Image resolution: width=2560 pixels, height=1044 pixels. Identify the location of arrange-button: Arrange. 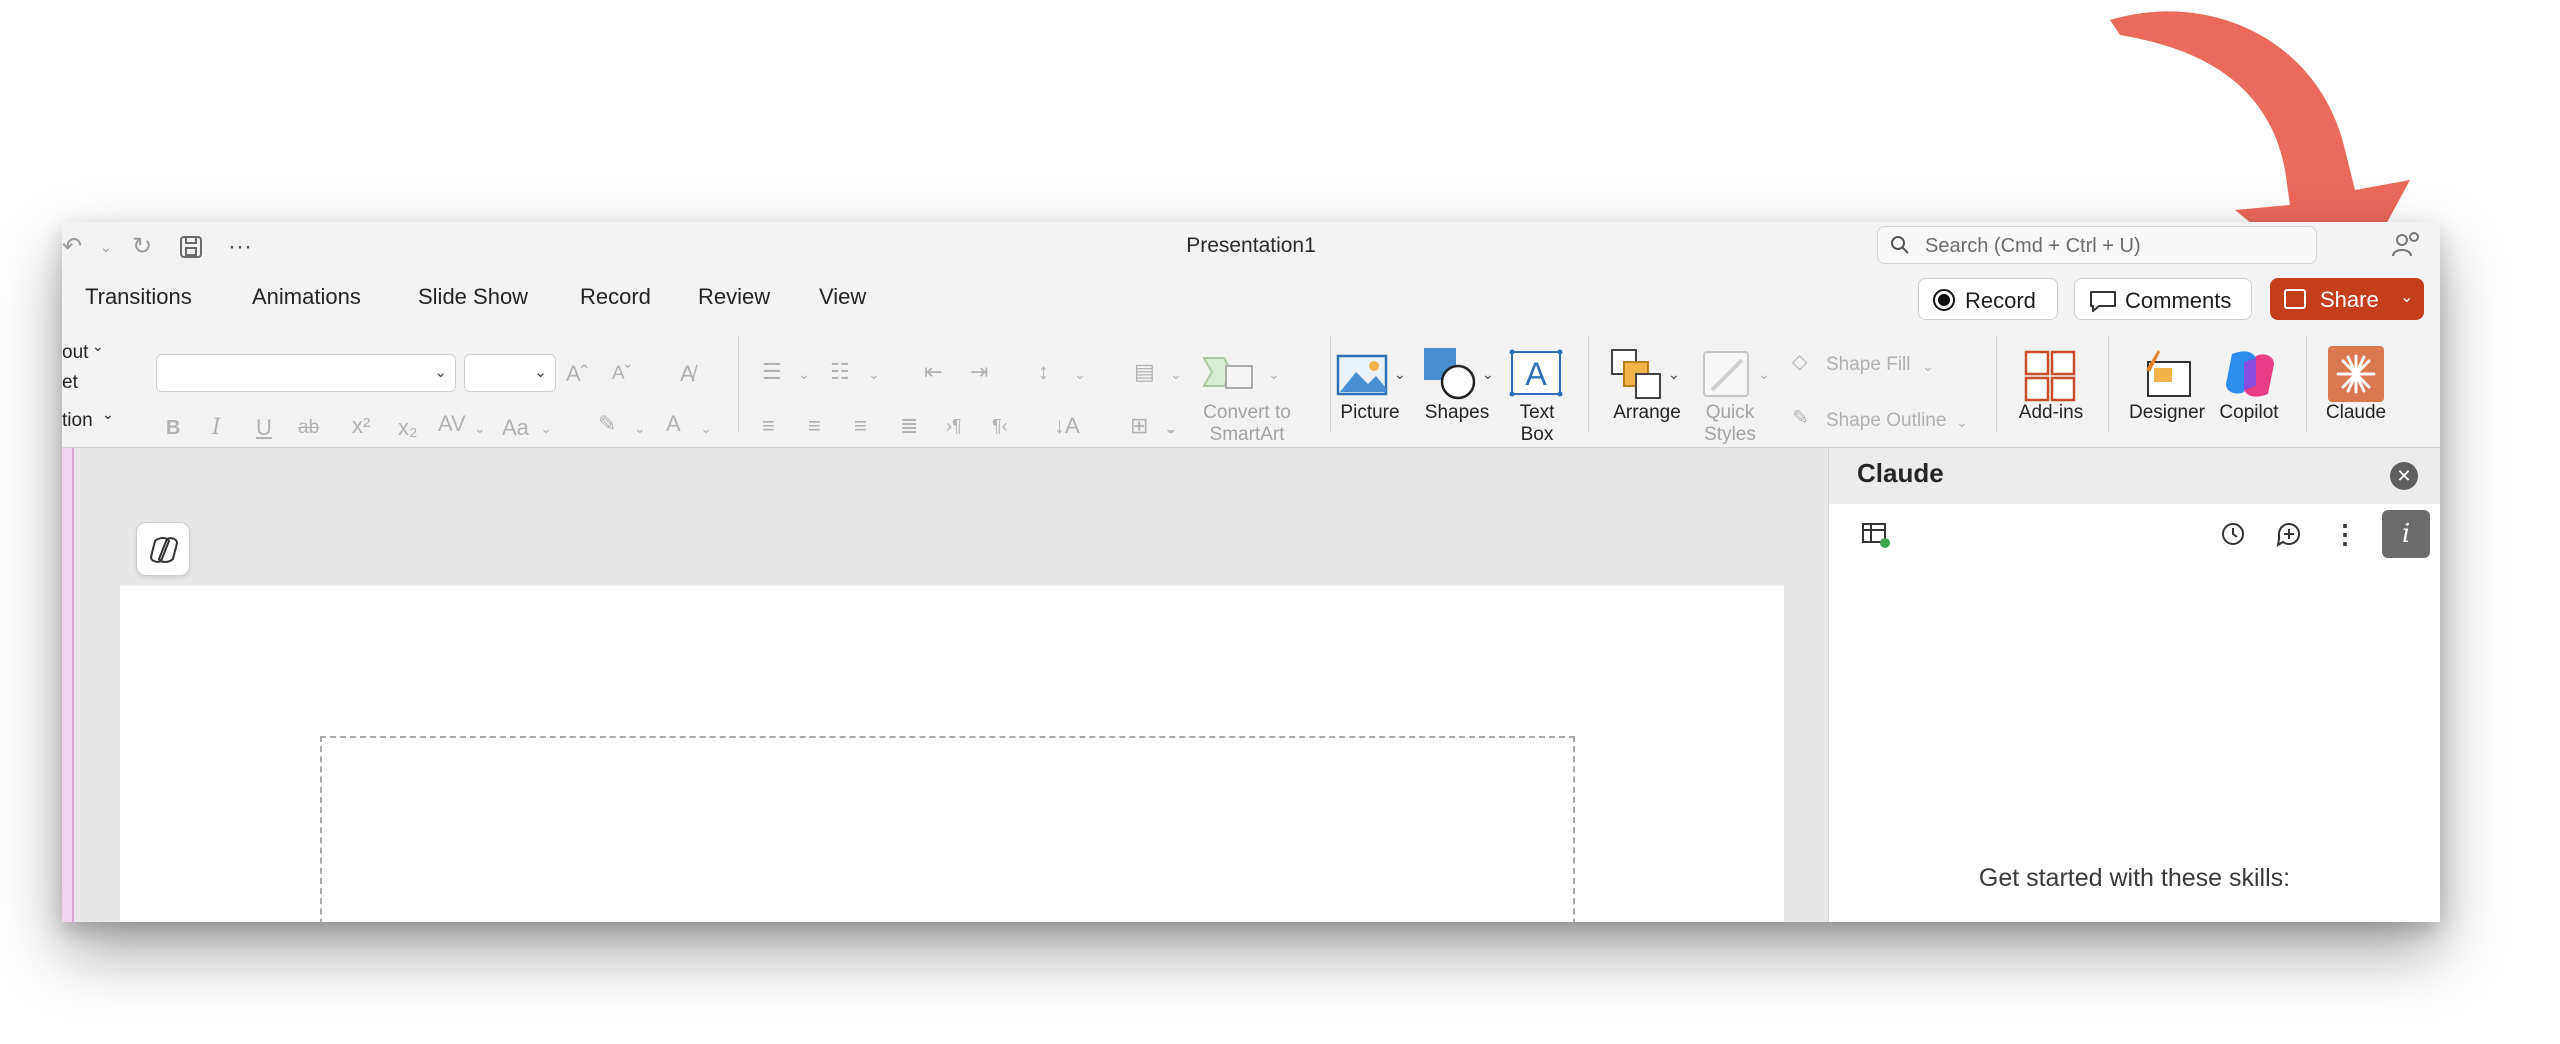
(1647, 413).